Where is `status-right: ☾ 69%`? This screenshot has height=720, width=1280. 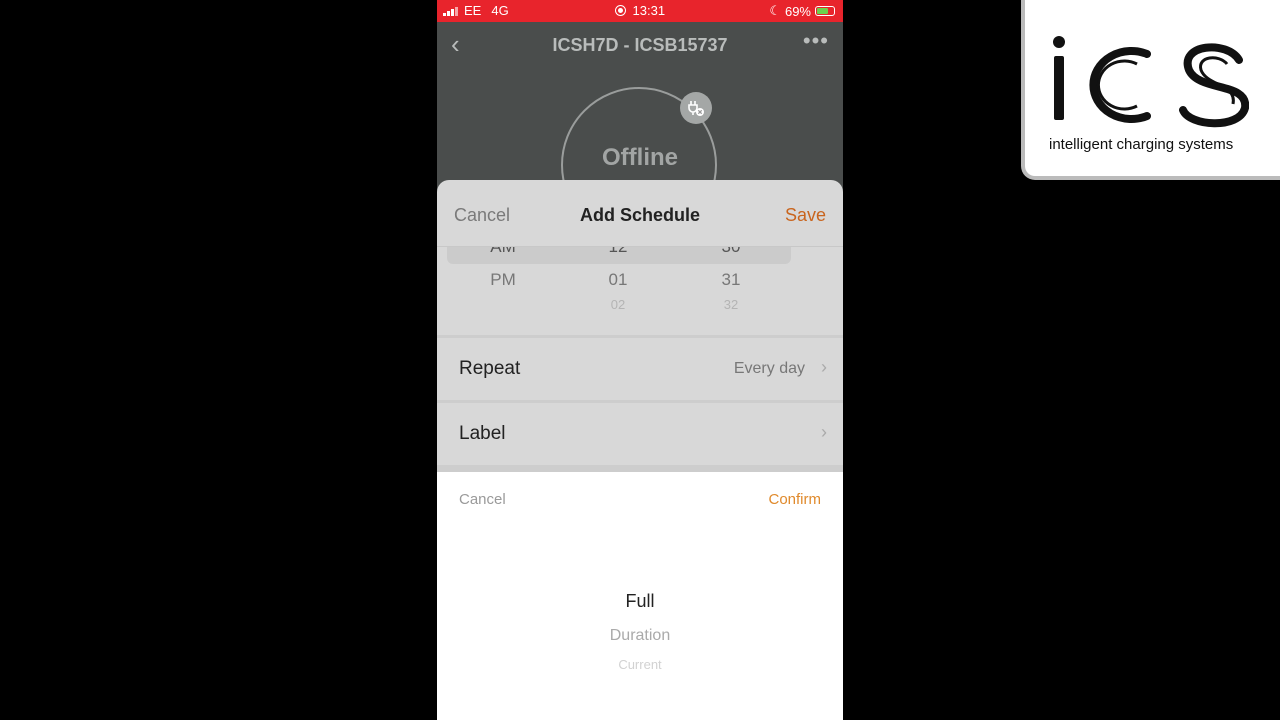
status-right: ☾ 69% is located at coordinates (802, 11).